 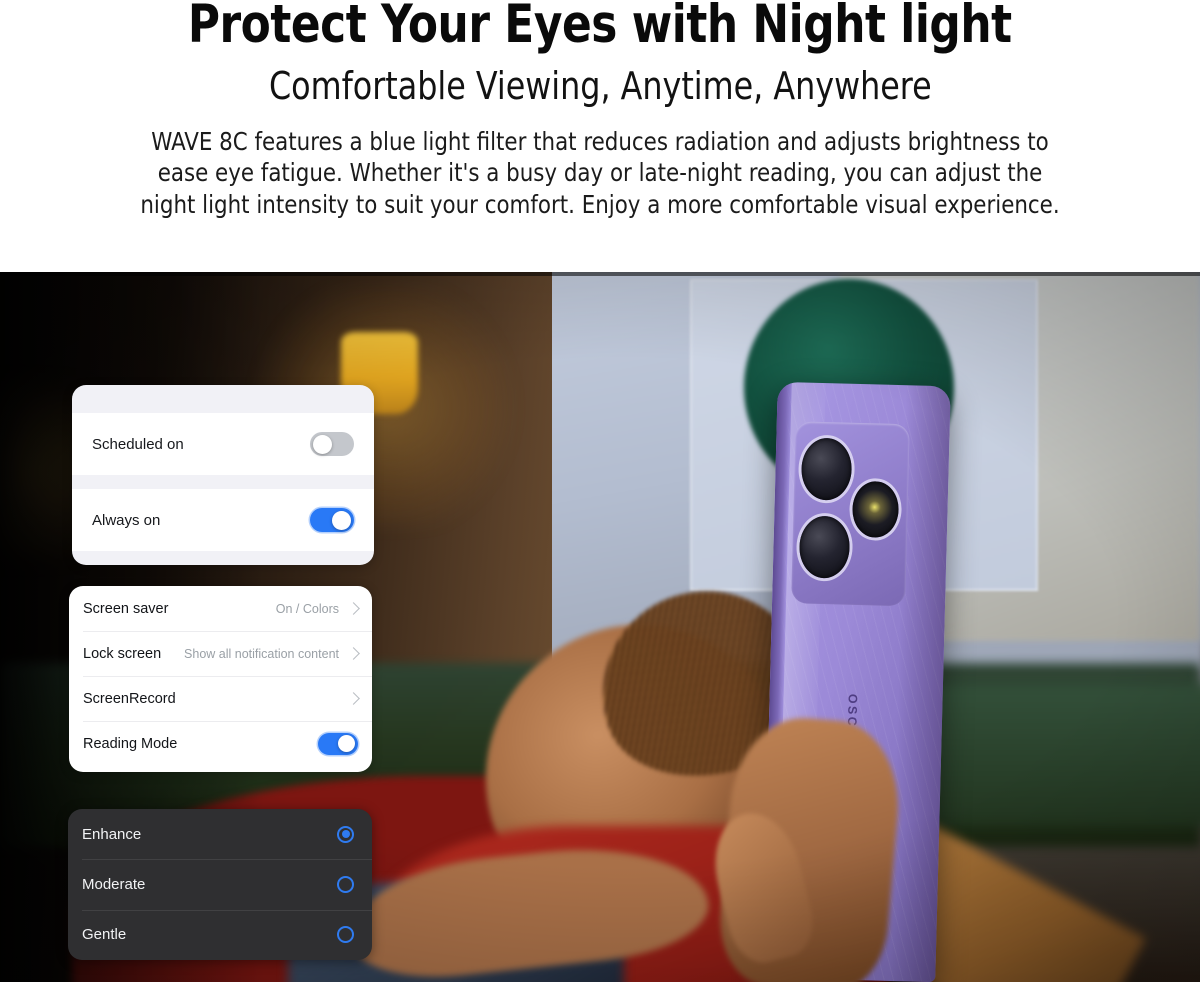 What do you see at coordinates (220, 834) in the screenshot?
I see `option-enhance: Enhance` at bounding box center [220, 834].